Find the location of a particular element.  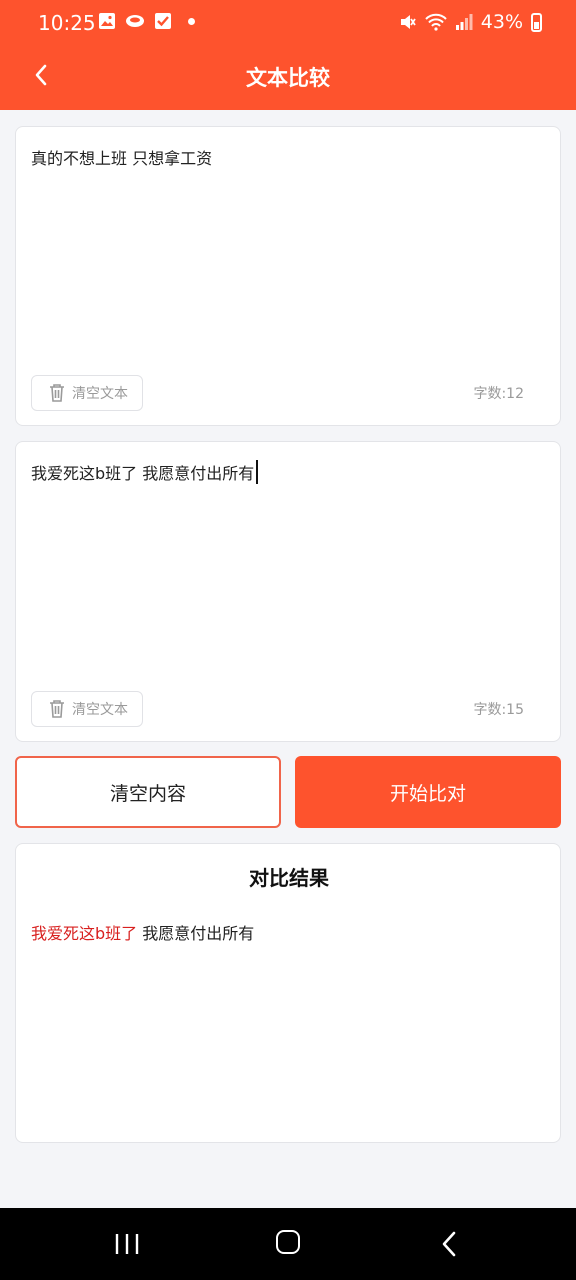

clear-all-button: 清空内容 is located at coordinates (148, 792).